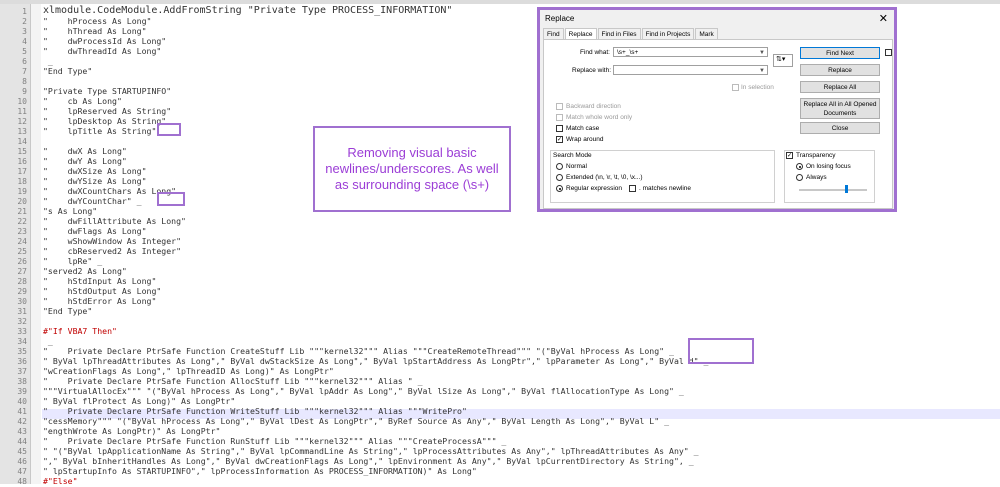 This screenshot has height=487, width=1000. What do you see at coordinates (690, 70) in the screenshot?
I see `replace-with-input: ▼` at bounding box center [690, 70].